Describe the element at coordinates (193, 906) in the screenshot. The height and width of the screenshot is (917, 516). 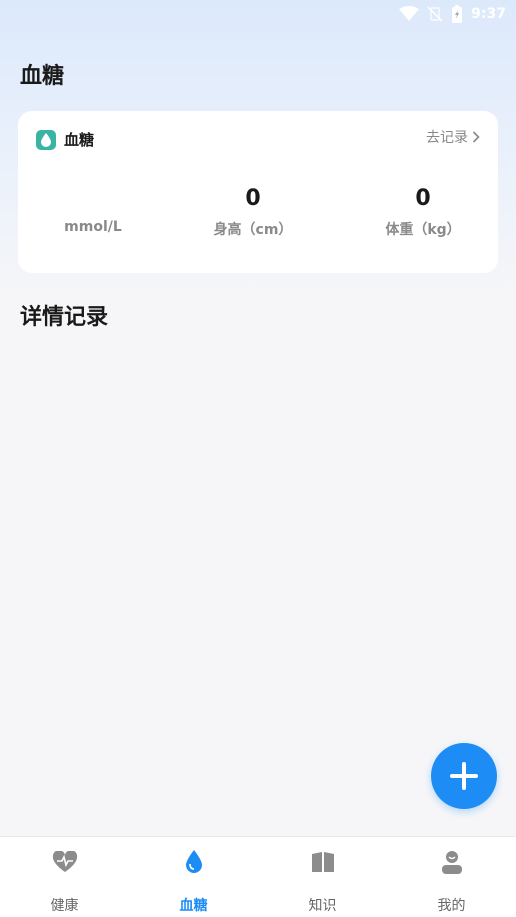
I see `tab-blood-sugar-label: 血糖` at that location.